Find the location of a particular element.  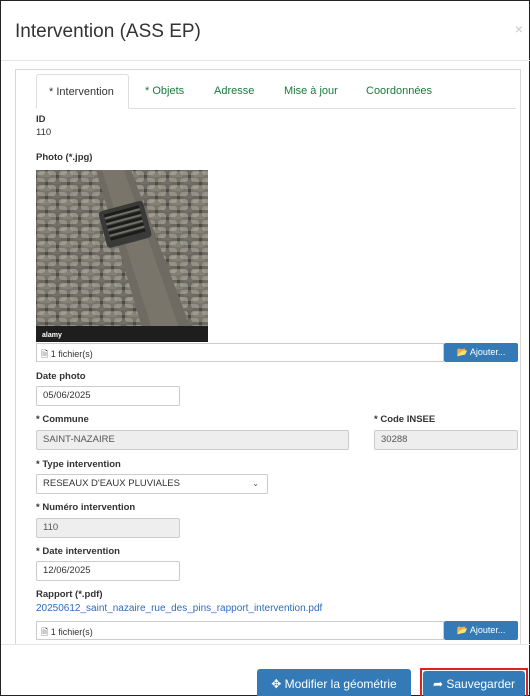

numero-intervention-label: * Numéro intervention is located at coordinates (86, 507).